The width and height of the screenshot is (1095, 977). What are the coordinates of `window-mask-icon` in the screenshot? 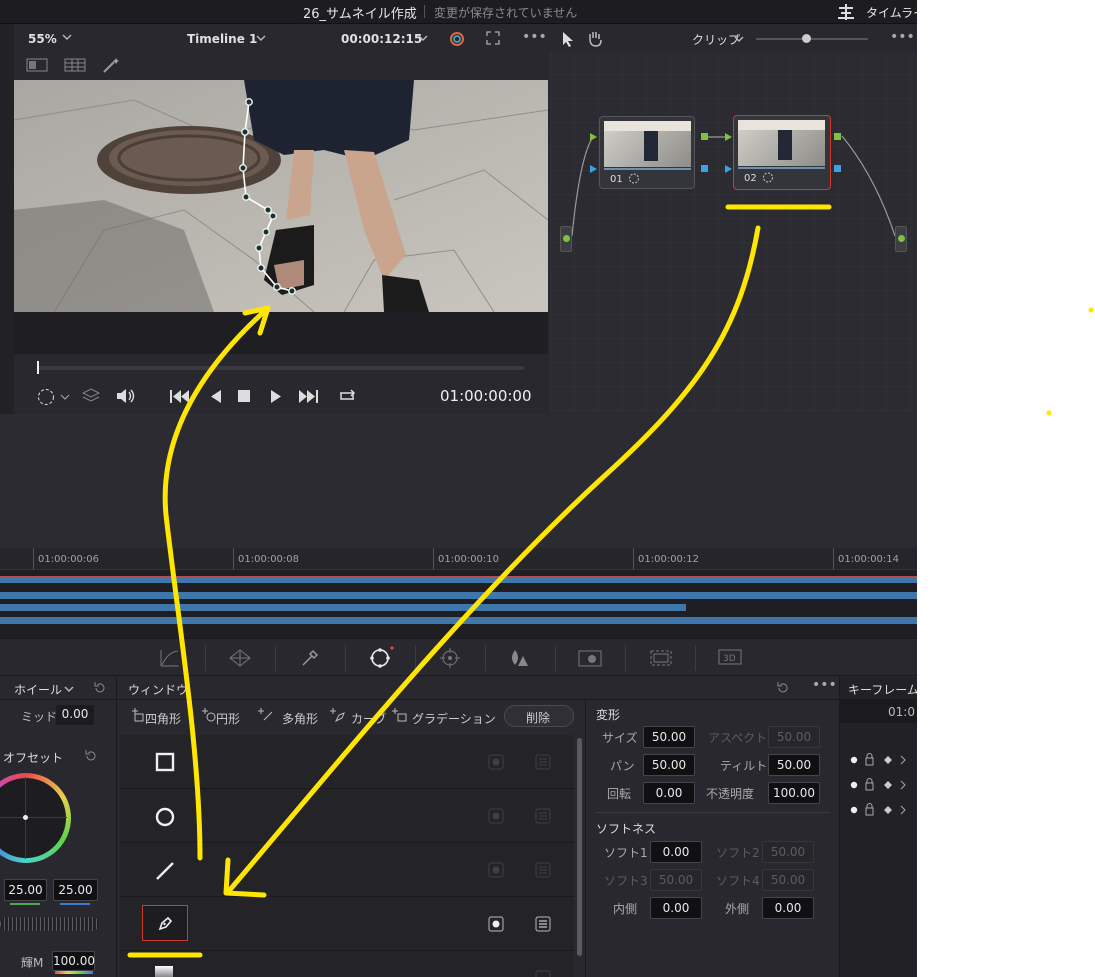 It's located at (53, 398).